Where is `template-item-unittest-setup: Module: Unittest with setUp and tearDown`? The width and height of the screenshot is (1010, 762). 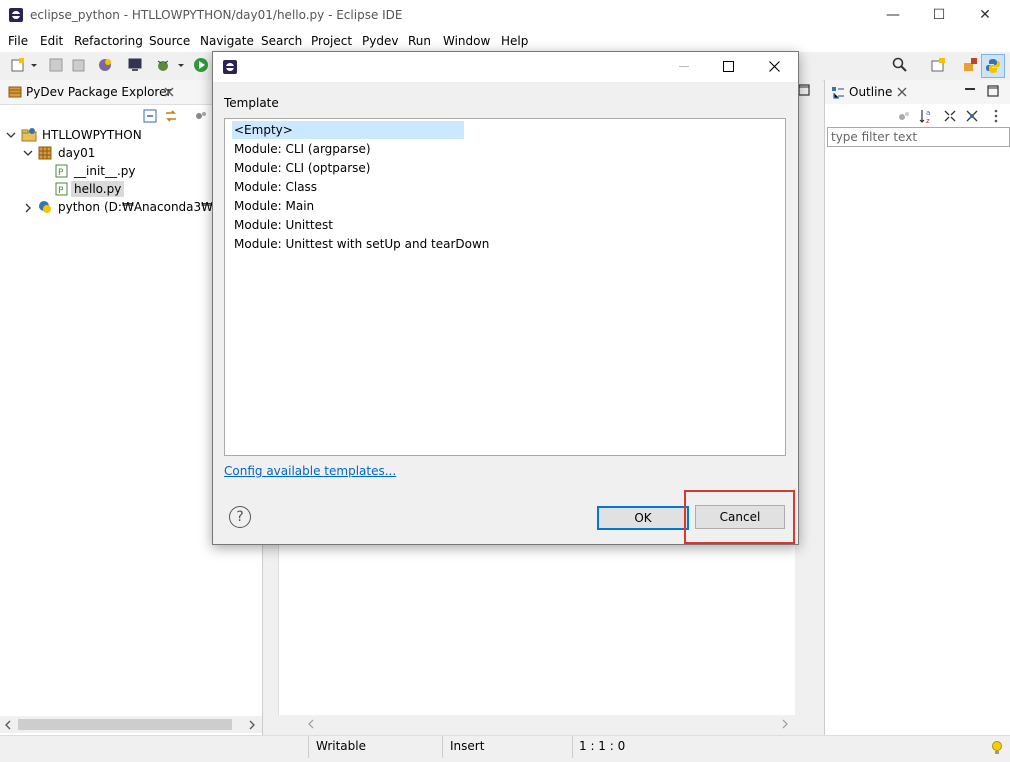
template-item-unittest-setup: Module: Unittest with setUp and tearDown is located at coordinates (361, 244).